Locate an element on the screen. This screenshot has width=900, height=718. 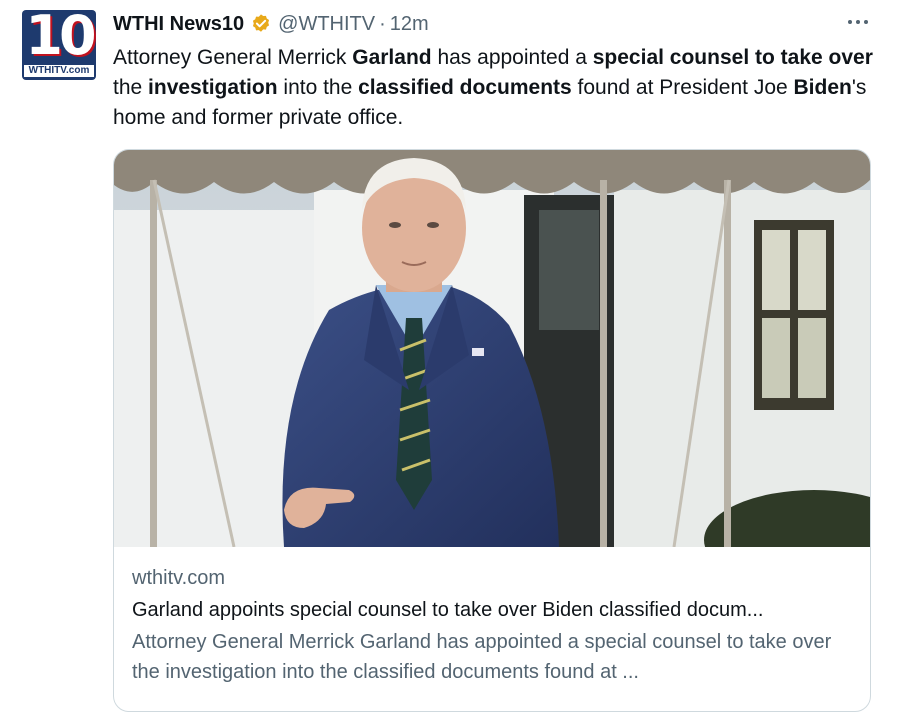
tweet-text-segment: found at President Joe is located at coordinates (682, 87).